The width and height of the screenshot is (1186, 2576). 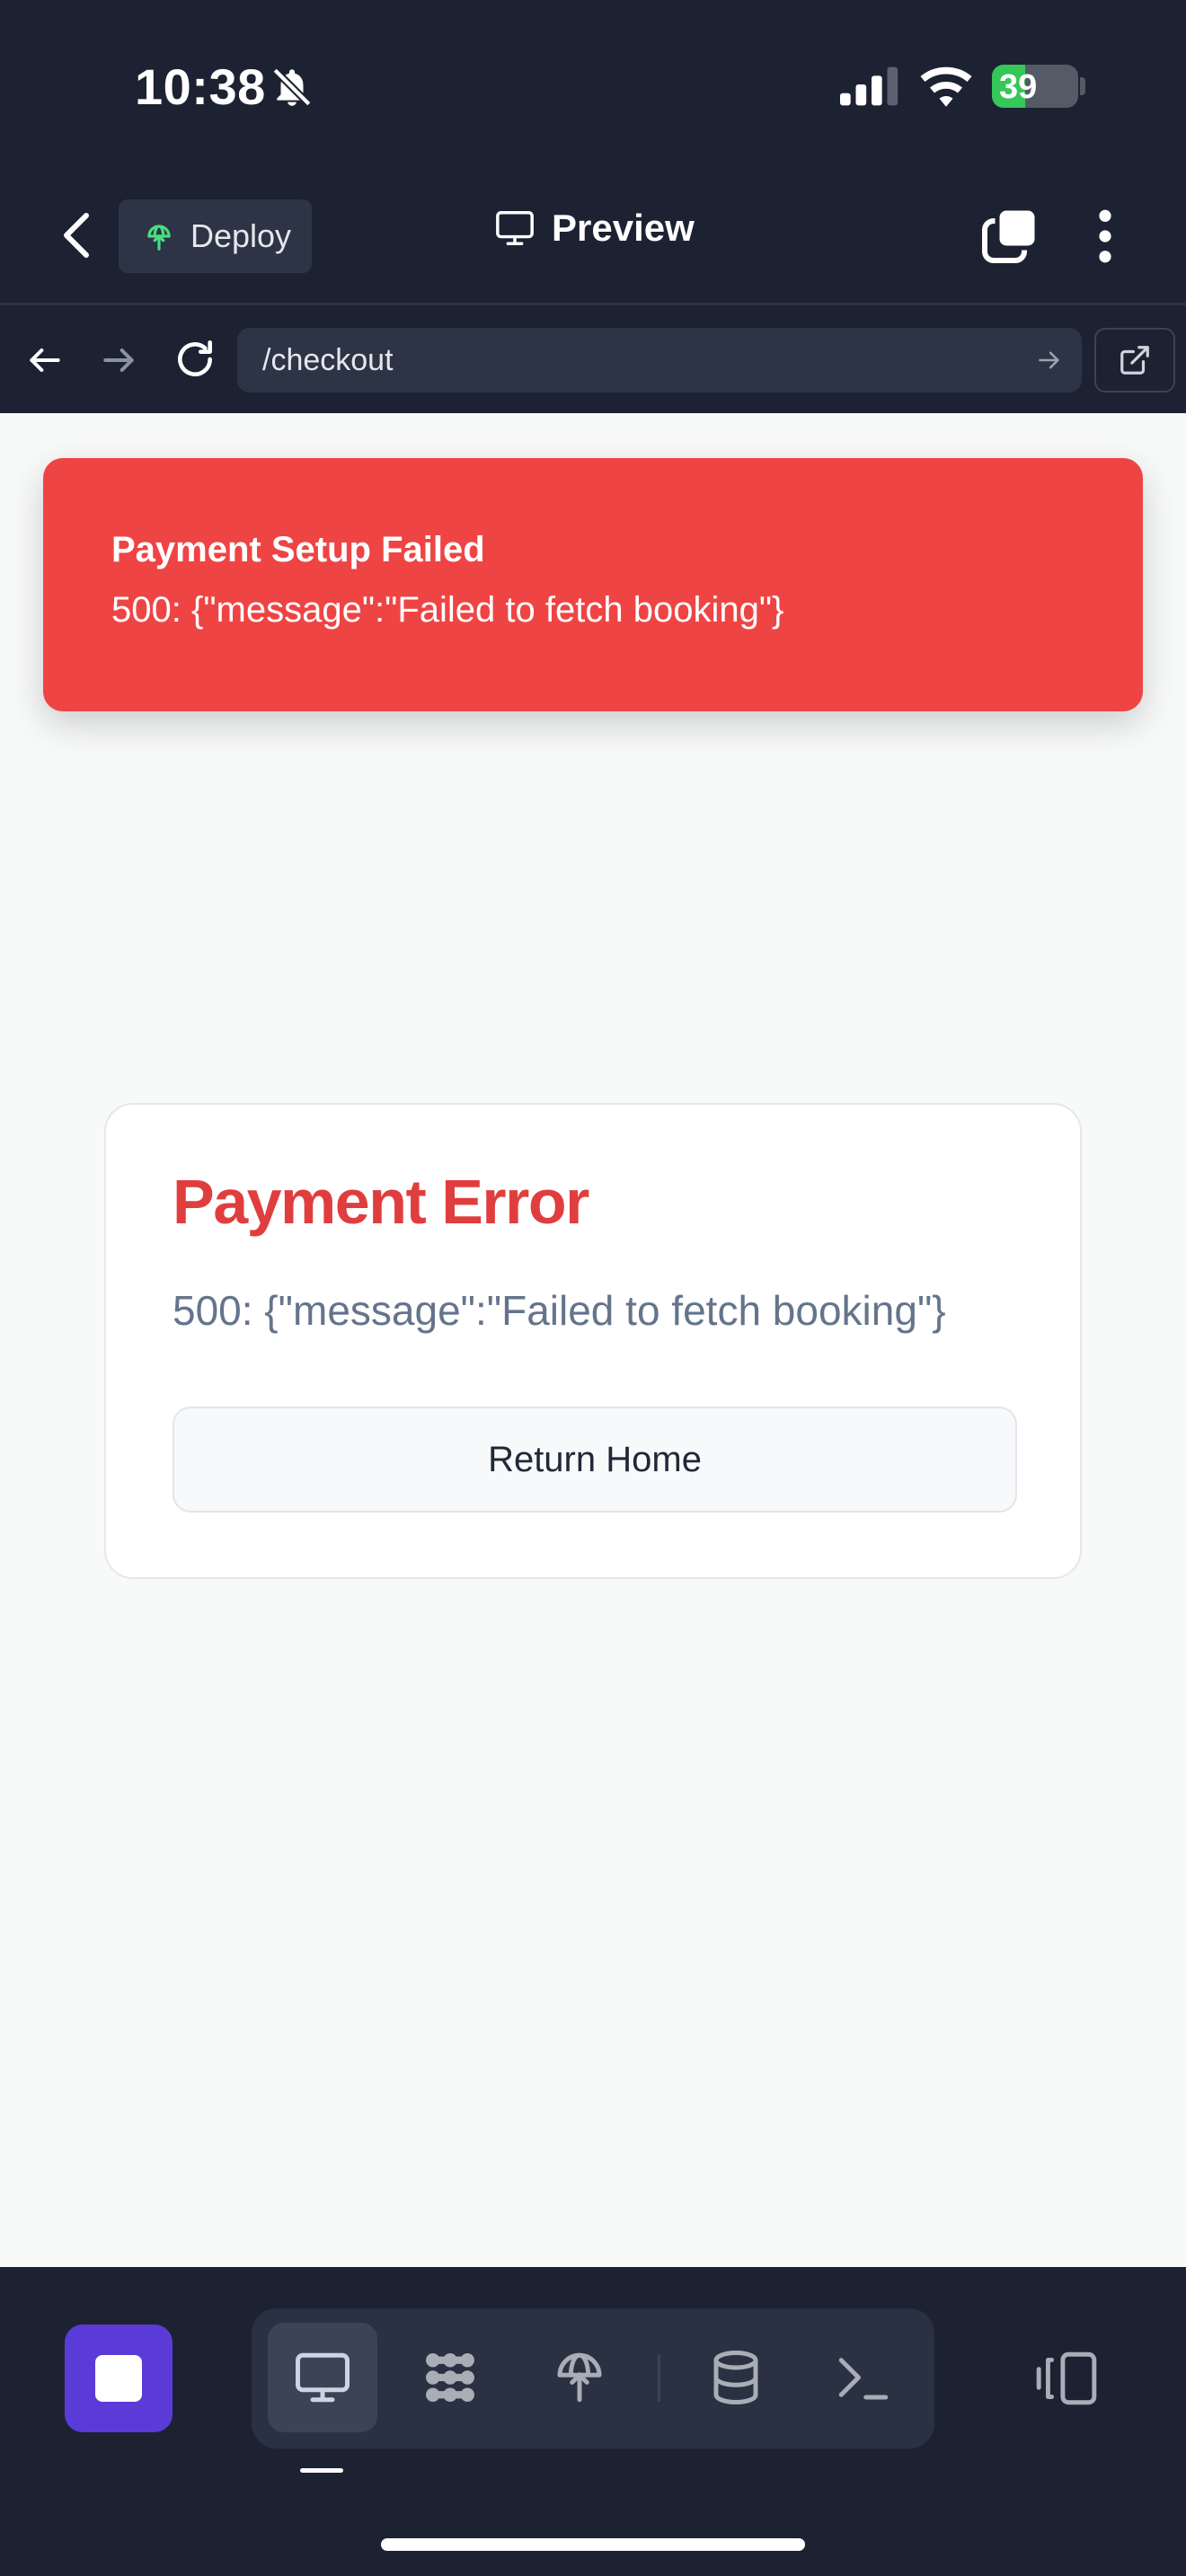 I want to click on open-external-button, so click(x=1134, y=360).